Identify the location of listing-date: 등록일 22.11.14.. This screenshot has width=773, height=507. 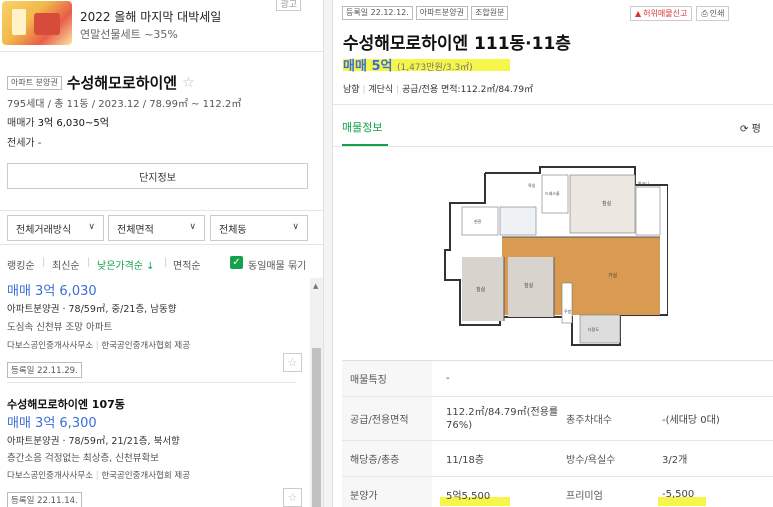
(44, 499).